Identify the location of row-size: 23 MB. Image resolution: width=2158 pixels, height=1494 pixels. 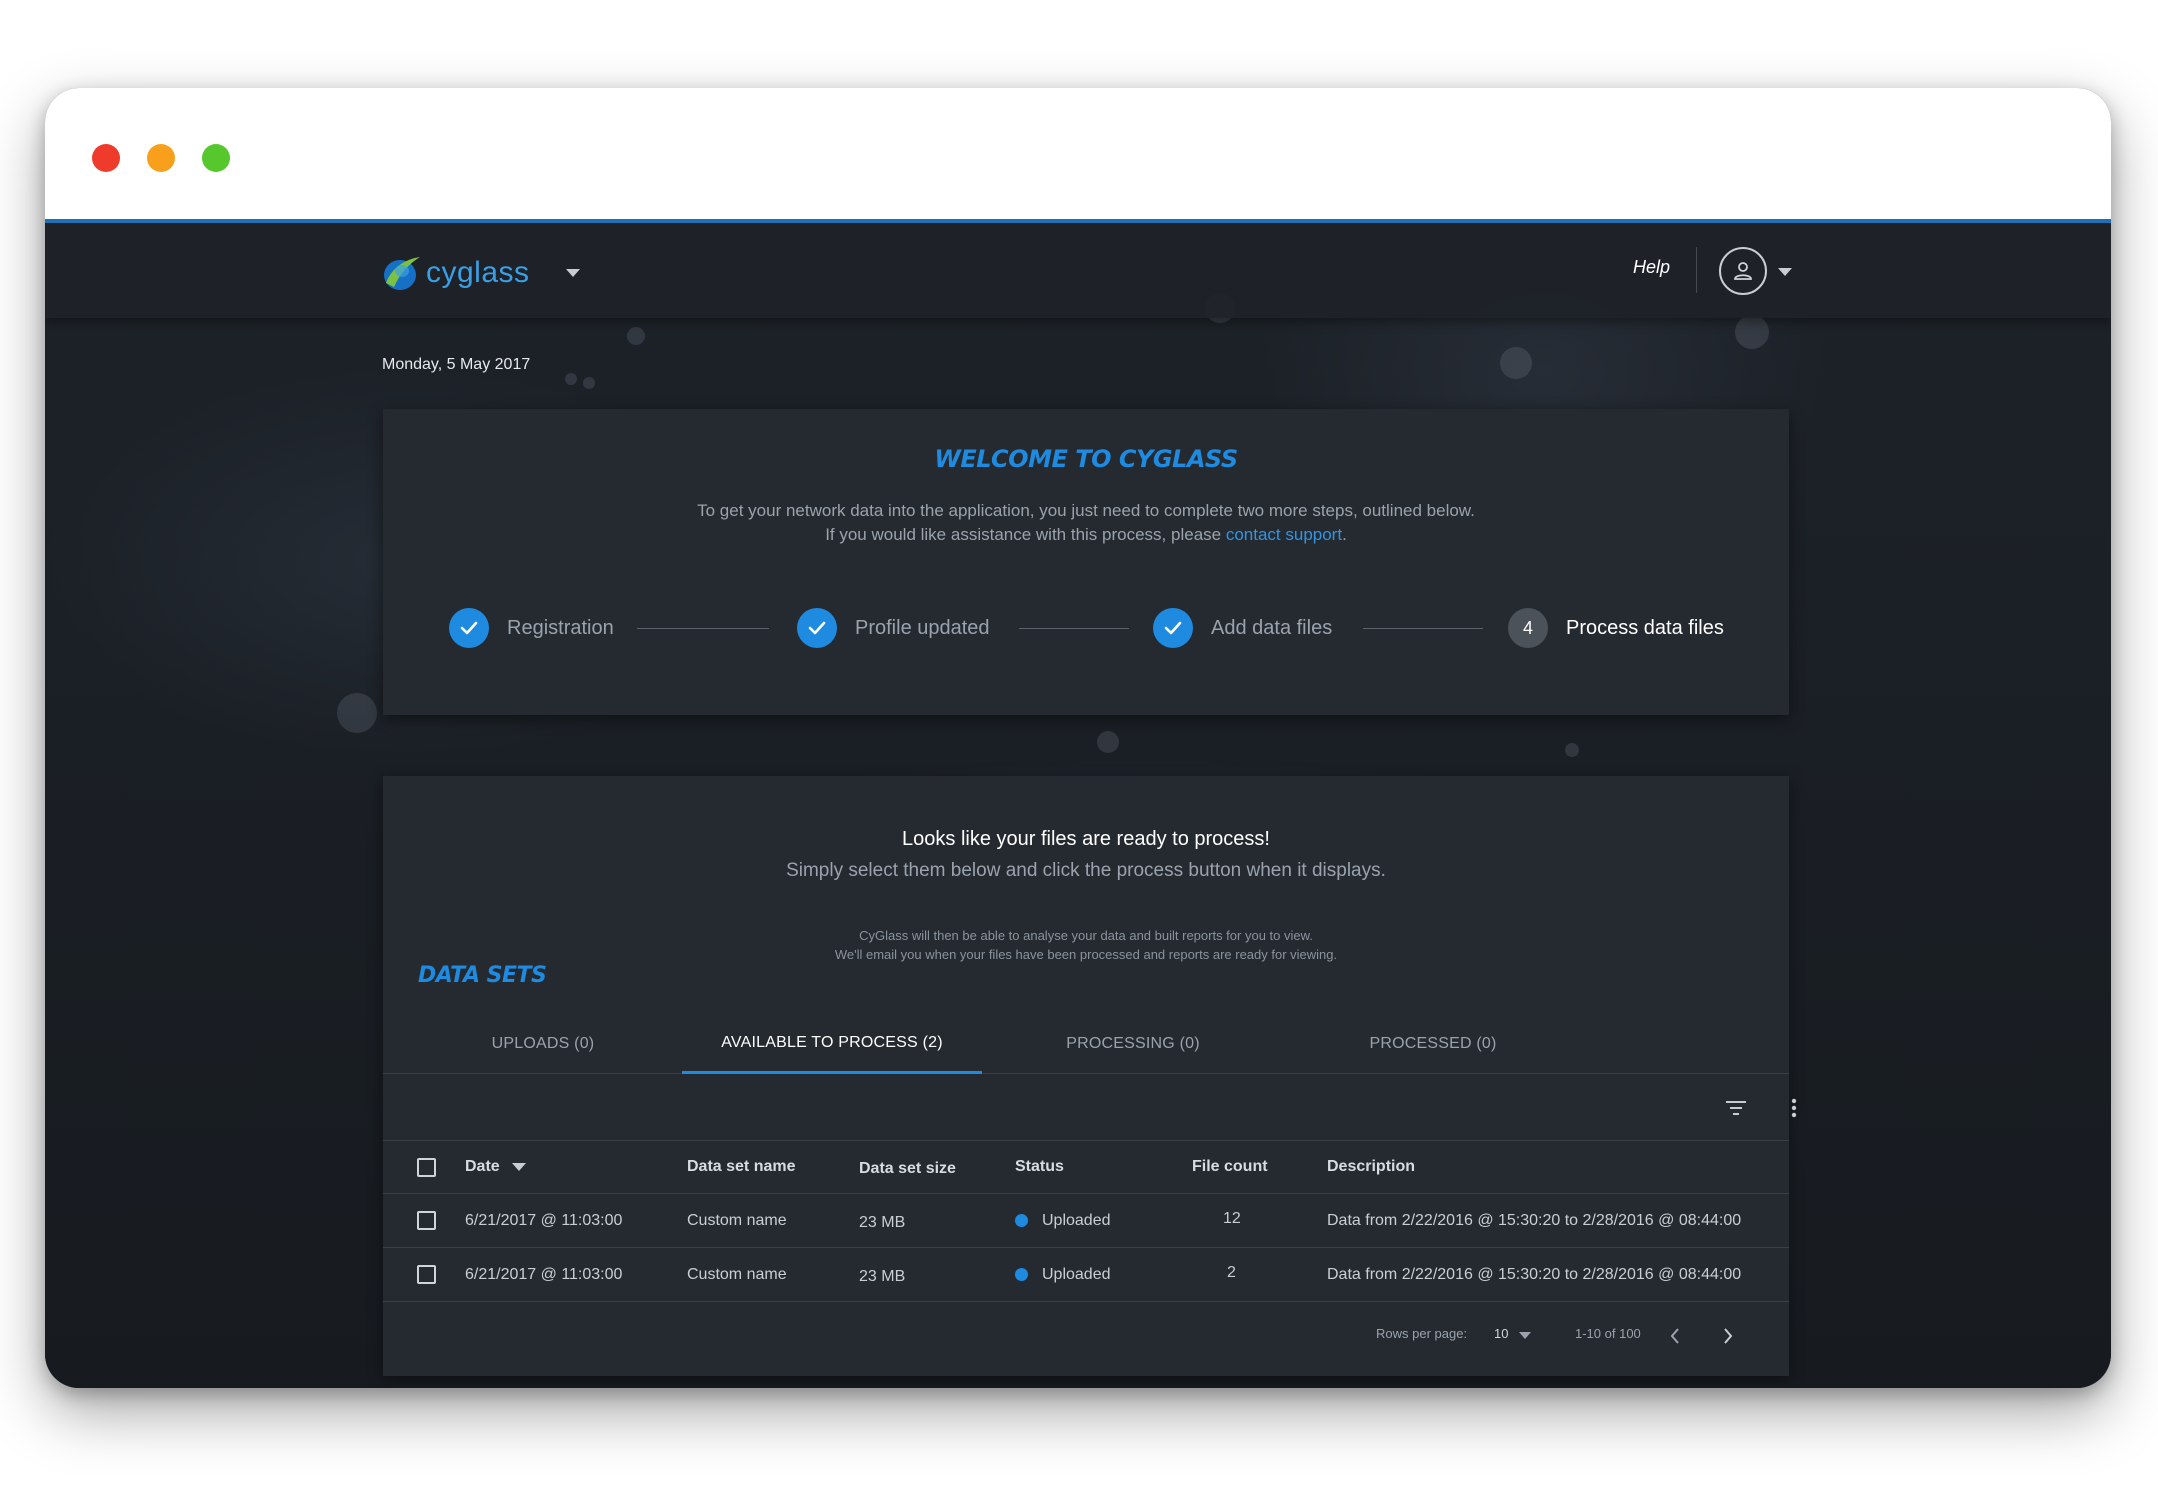
(882, 1222).